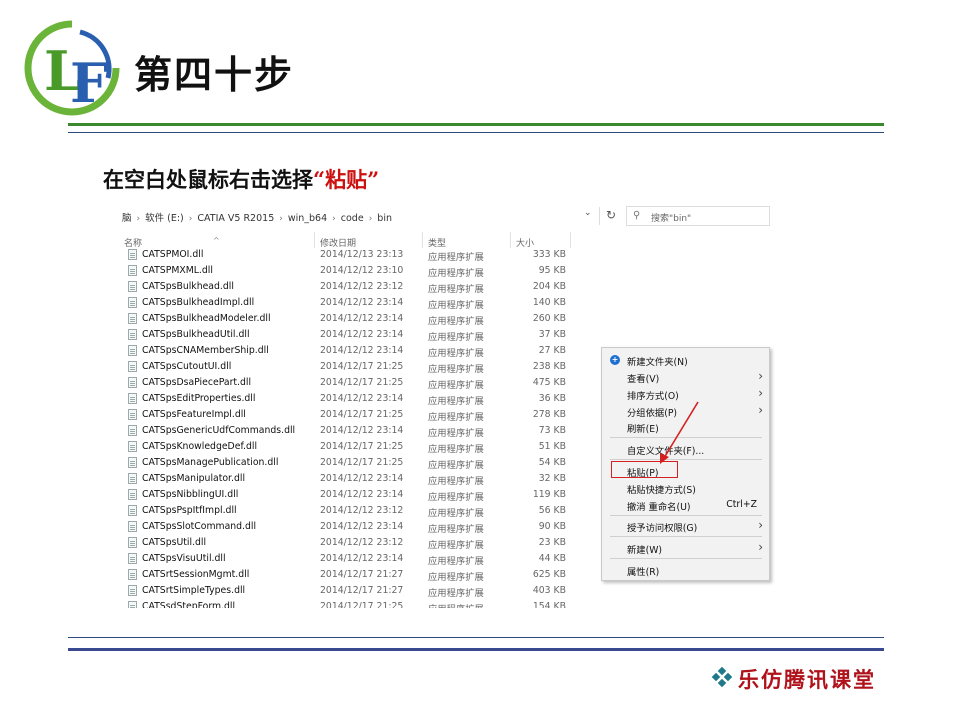 The height and width of the screenshot is (720, 960). What do you see at coordinates (384, 218) in the screenshot?
I see `breadcrumb-item: bin` at bounding box center [384, 218].